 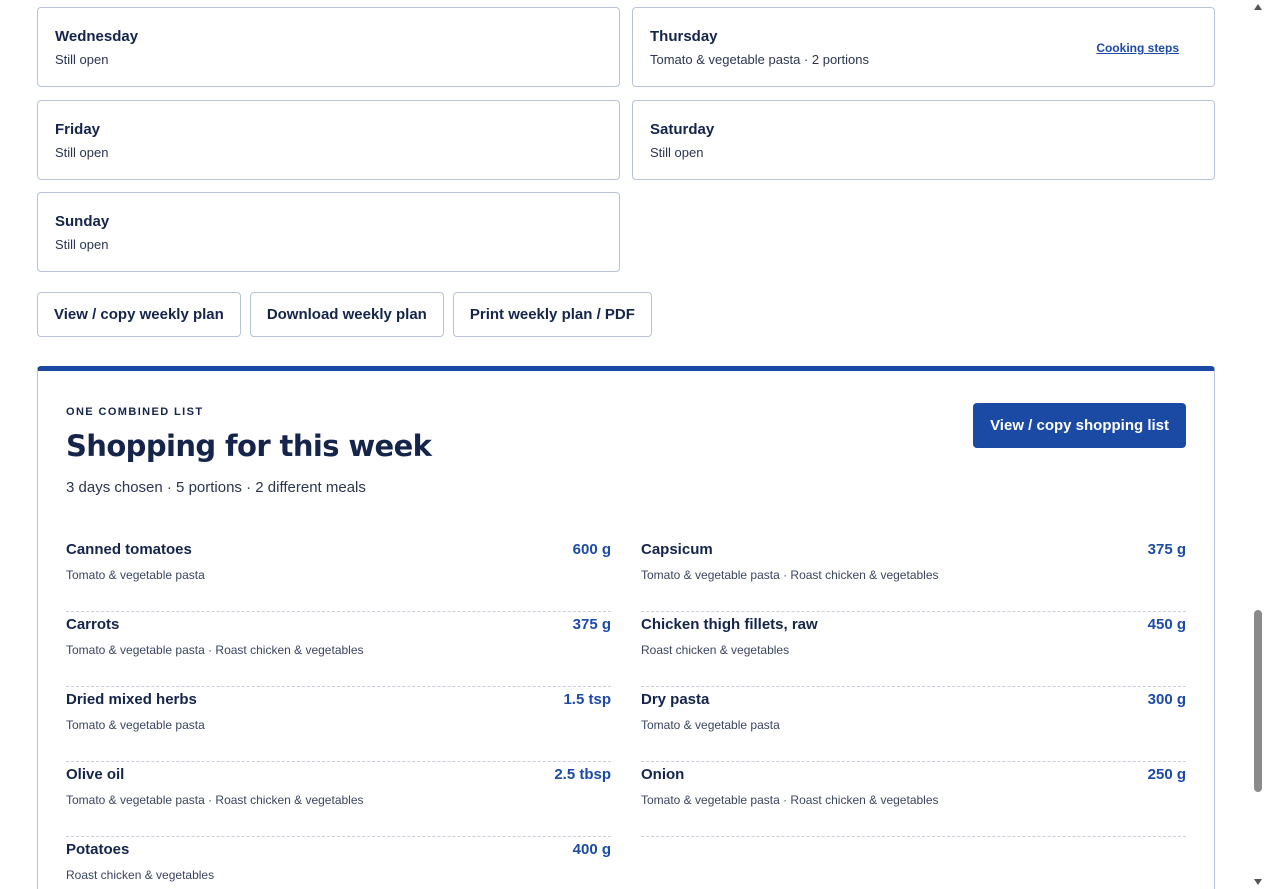 I want to click on day-card-sunday: Sunday Still open, so click(x=328, y=232).